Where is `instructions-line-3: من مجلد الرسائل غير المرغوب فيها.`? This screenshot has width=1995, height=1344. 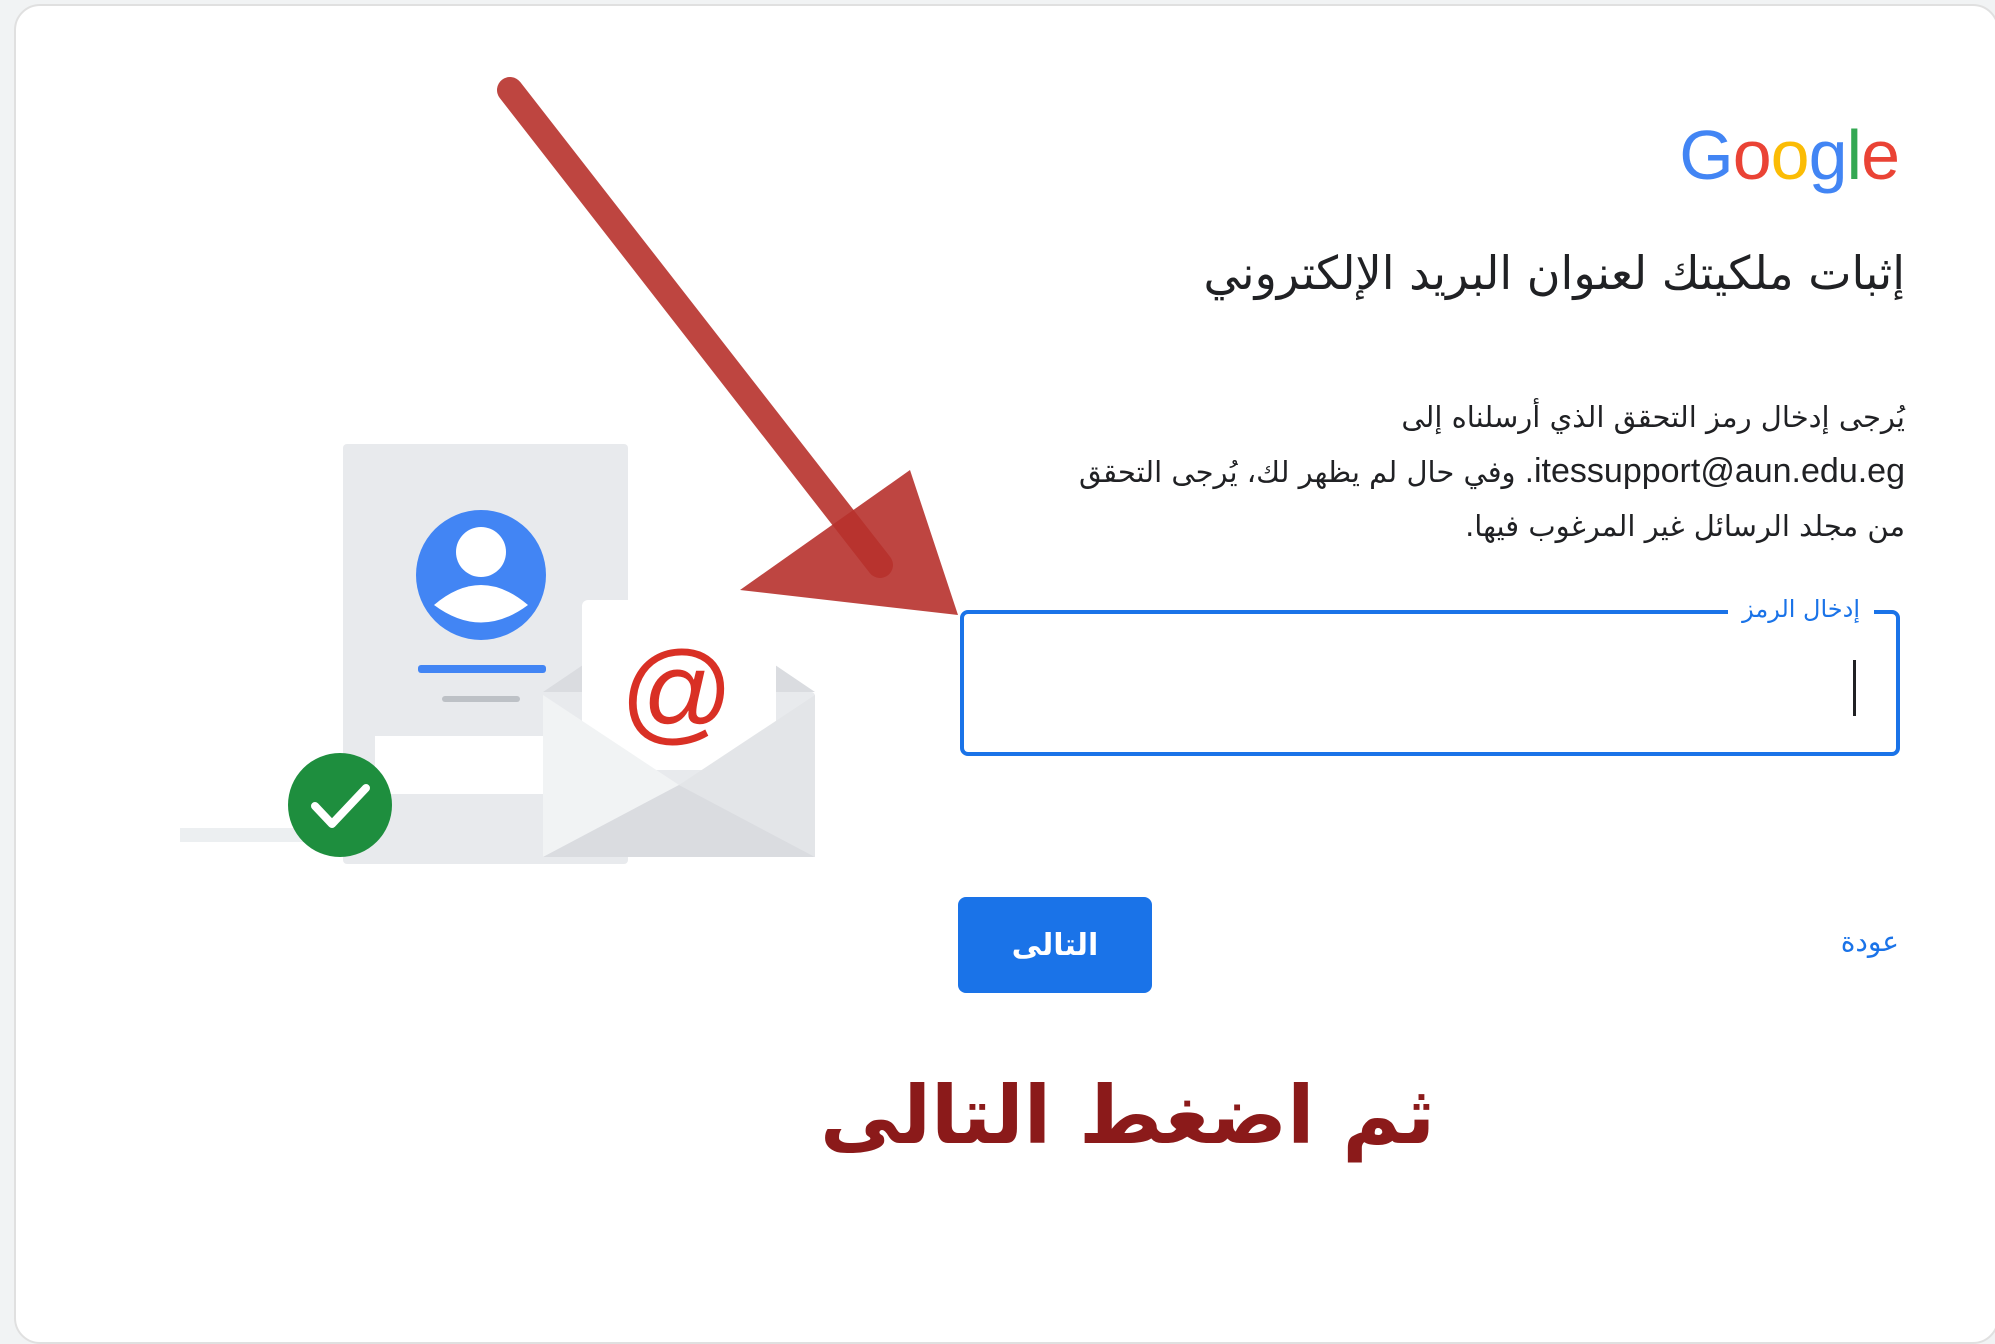
instructions-line-3: من مجلد الرسائل غير المرغوب فيها. is located at coordinates (1685, 526).